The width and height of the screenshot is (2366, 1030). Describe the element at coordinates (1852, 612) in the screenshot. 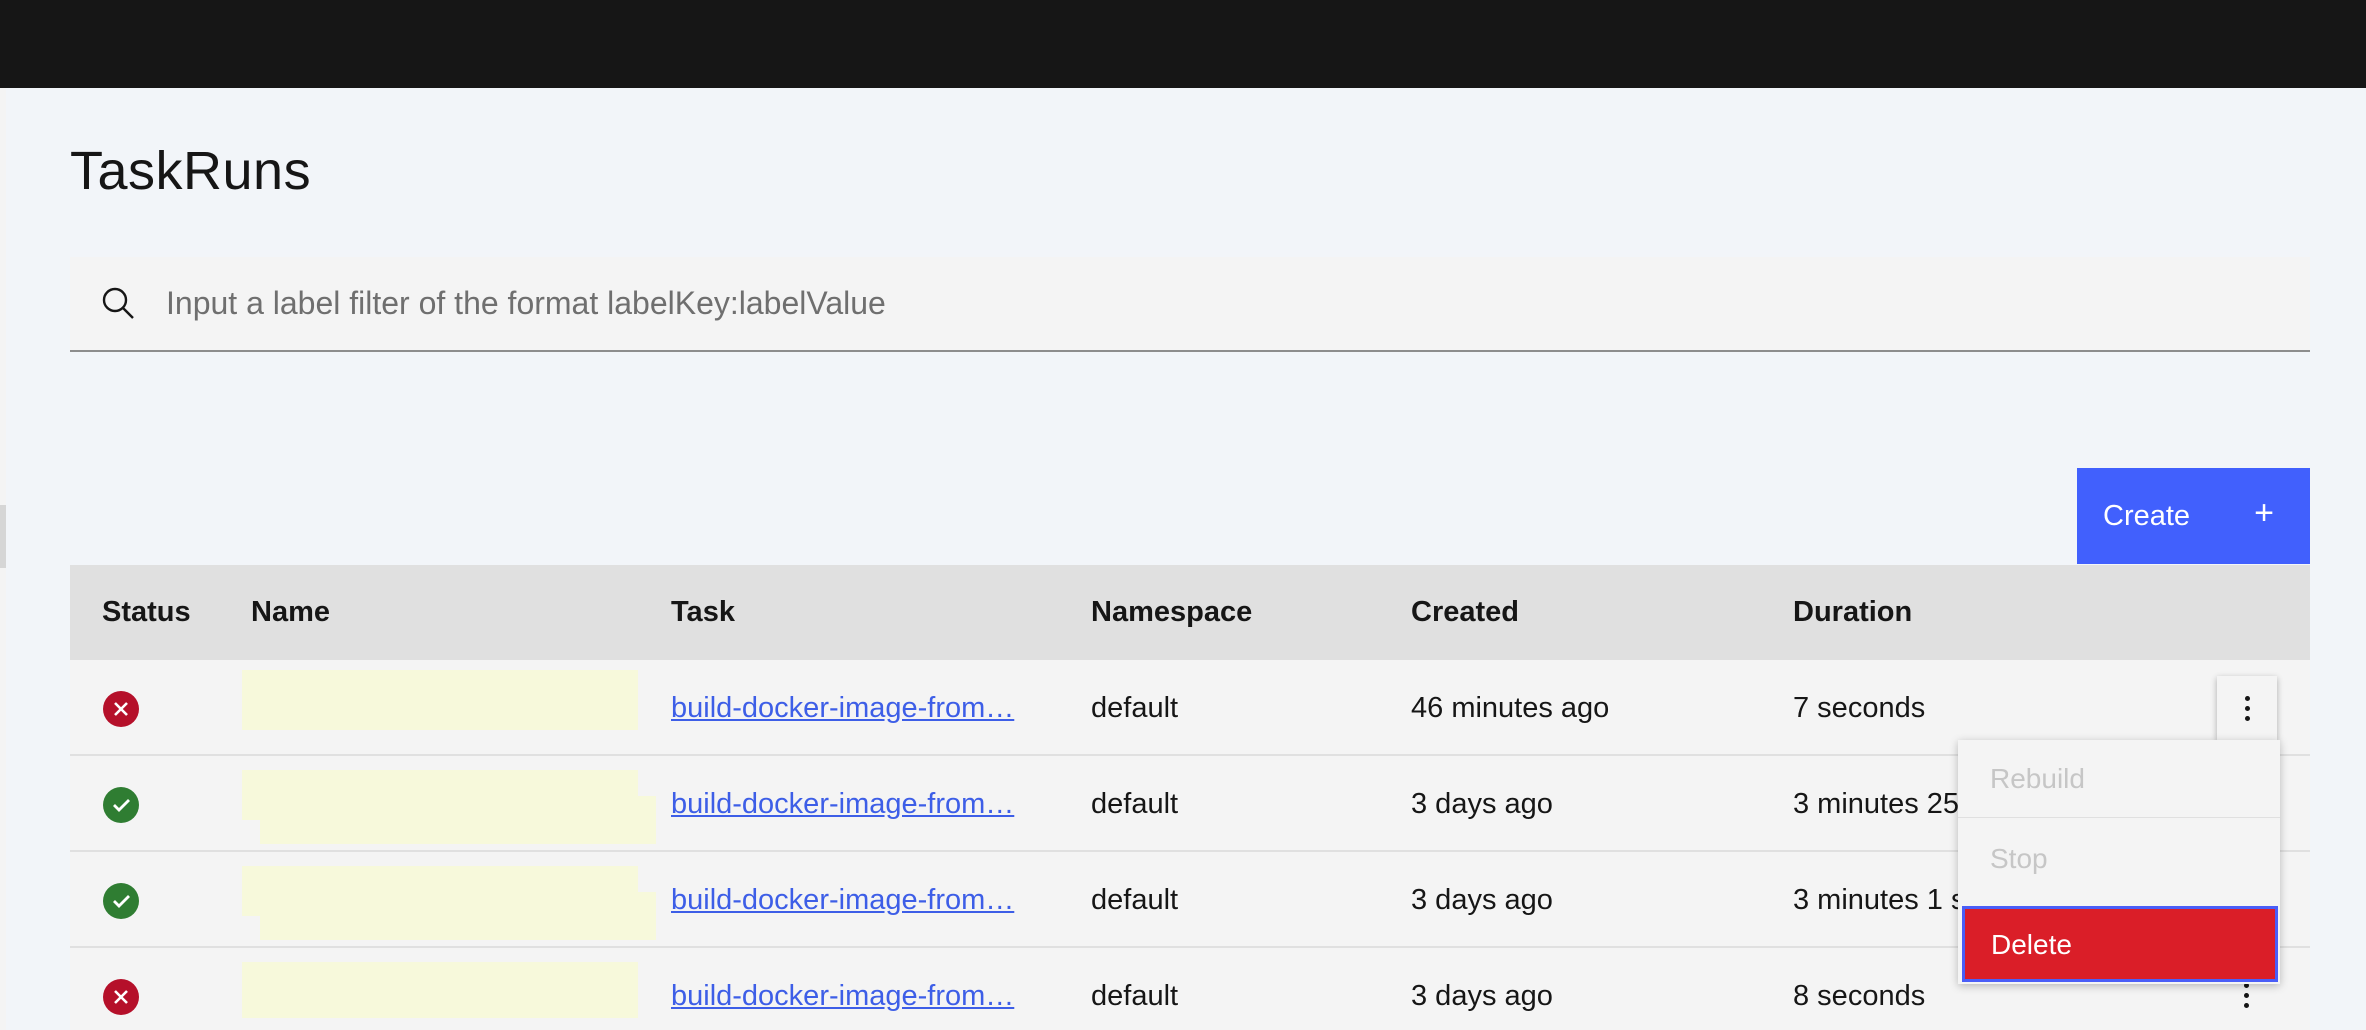

I see `column-header-duration: Duration` at that location.